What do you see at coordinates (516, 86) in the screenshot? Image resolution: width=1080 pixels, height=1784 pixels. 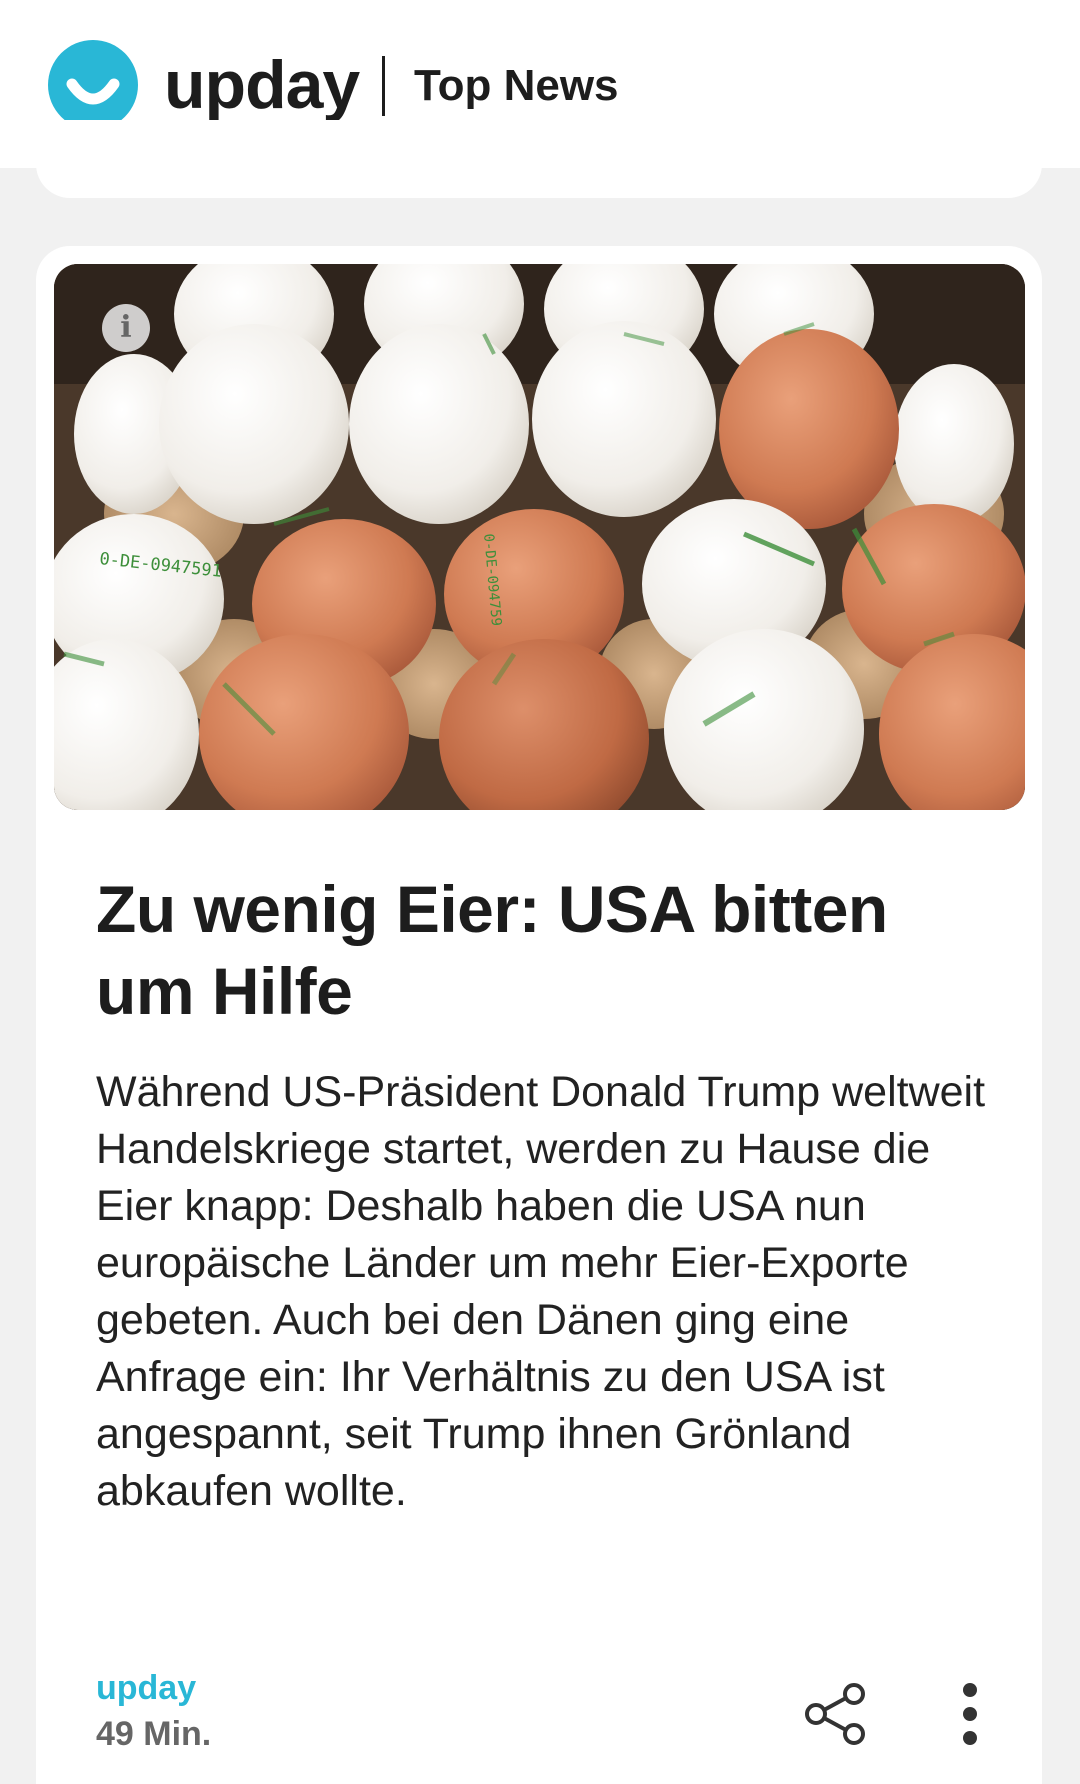 I see `section-title: Top News` at bounding box center [516, 86].